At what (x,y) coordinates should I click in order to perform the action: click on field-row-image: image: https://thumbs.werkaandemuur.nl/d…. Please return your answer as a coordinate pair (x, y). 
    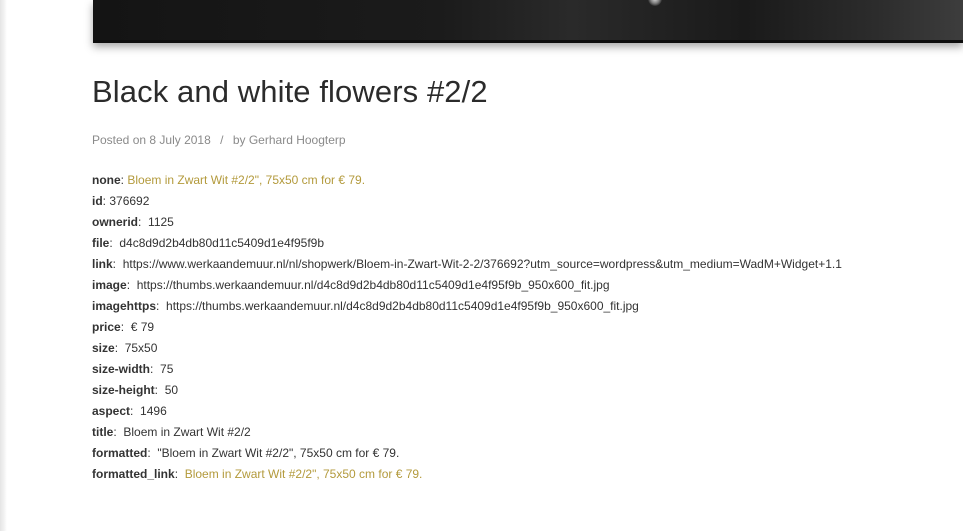
    Looking at the image, I should click on (467, 285).